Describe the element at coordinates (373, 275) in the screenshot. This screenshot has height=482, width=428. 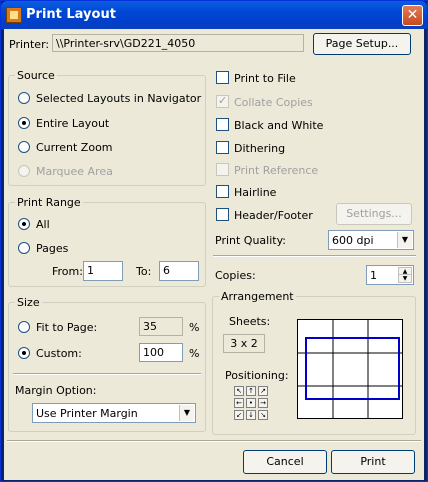
I see `copies-value: 1` at that location.